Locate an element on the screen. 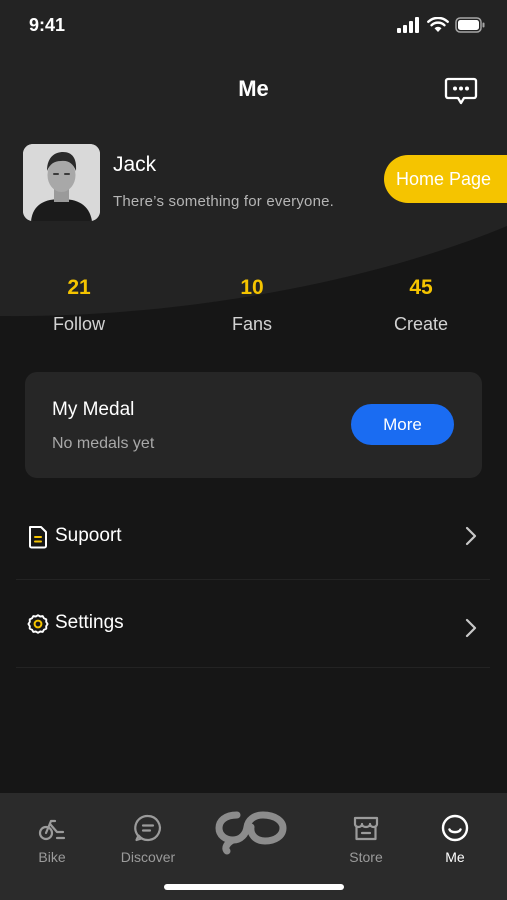  stat-create: 45 Create is located at coordinates (421, 304).